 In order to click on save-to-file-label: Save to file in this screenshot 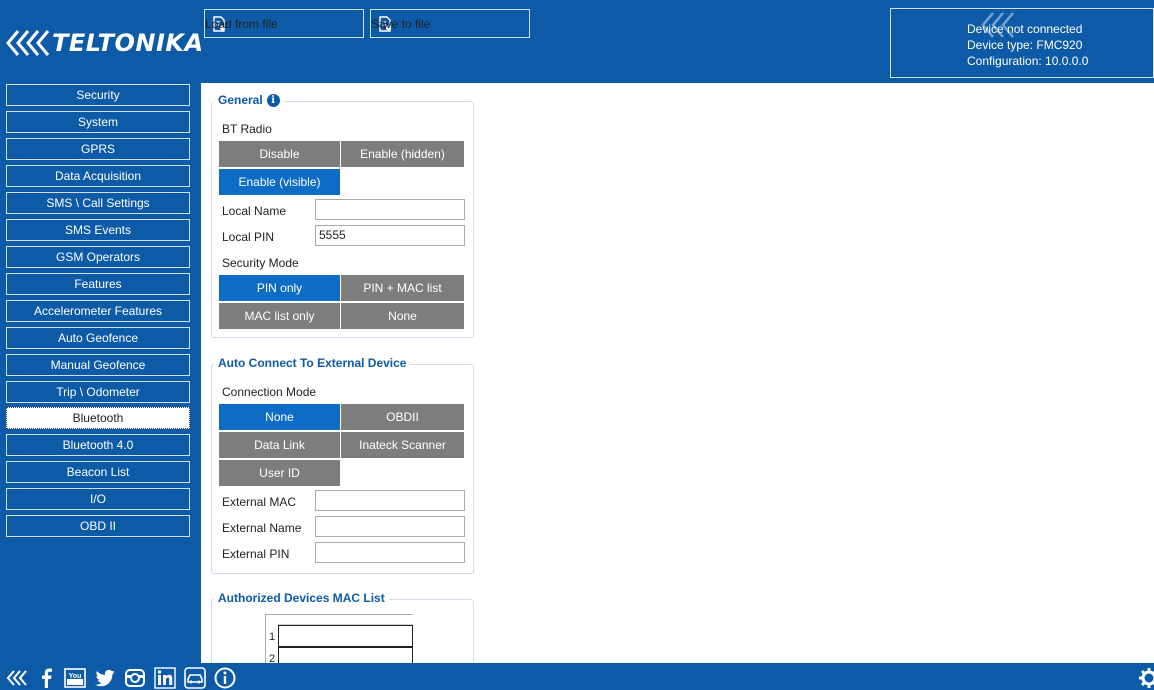, I will do `click(401, 23)`.